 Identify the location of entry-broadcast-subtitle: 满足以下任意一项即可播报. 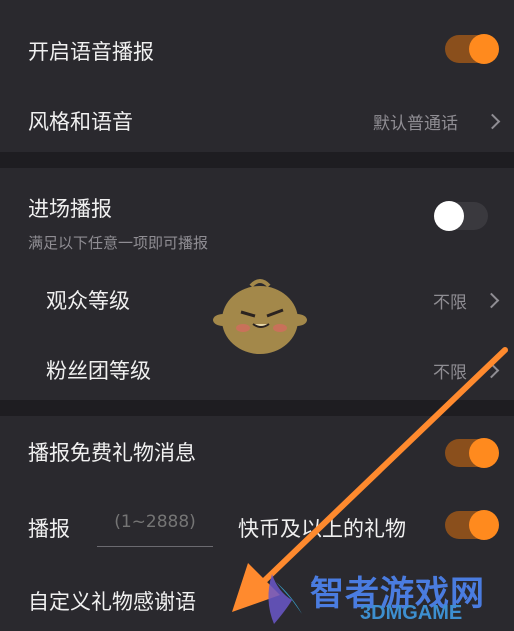
(118, 243).